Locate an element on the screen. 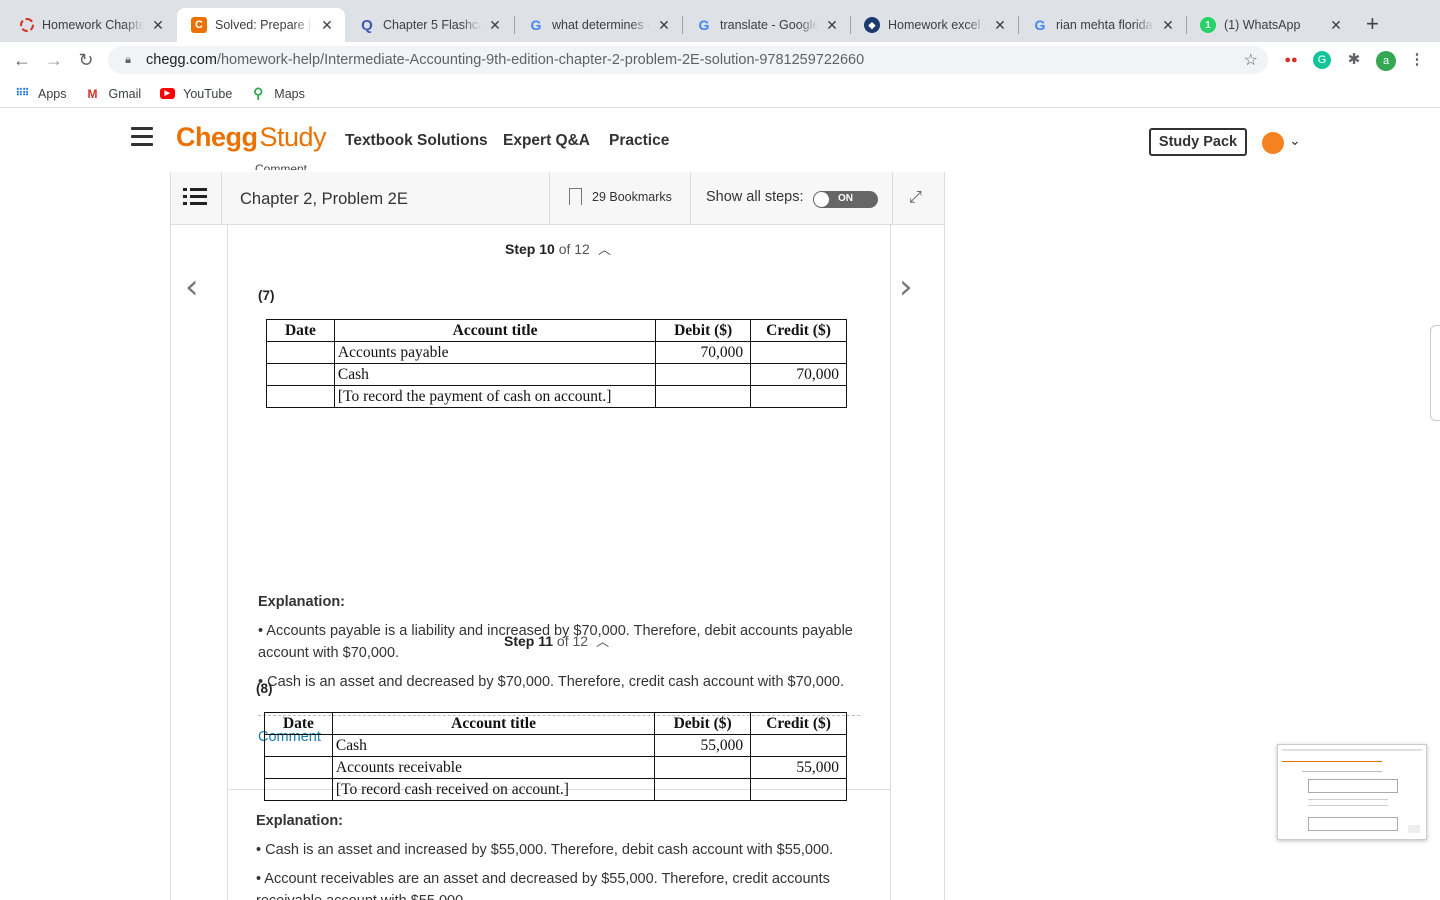  browser-tab: Homework Chapter ✕ is located at coordinates (91, 25).